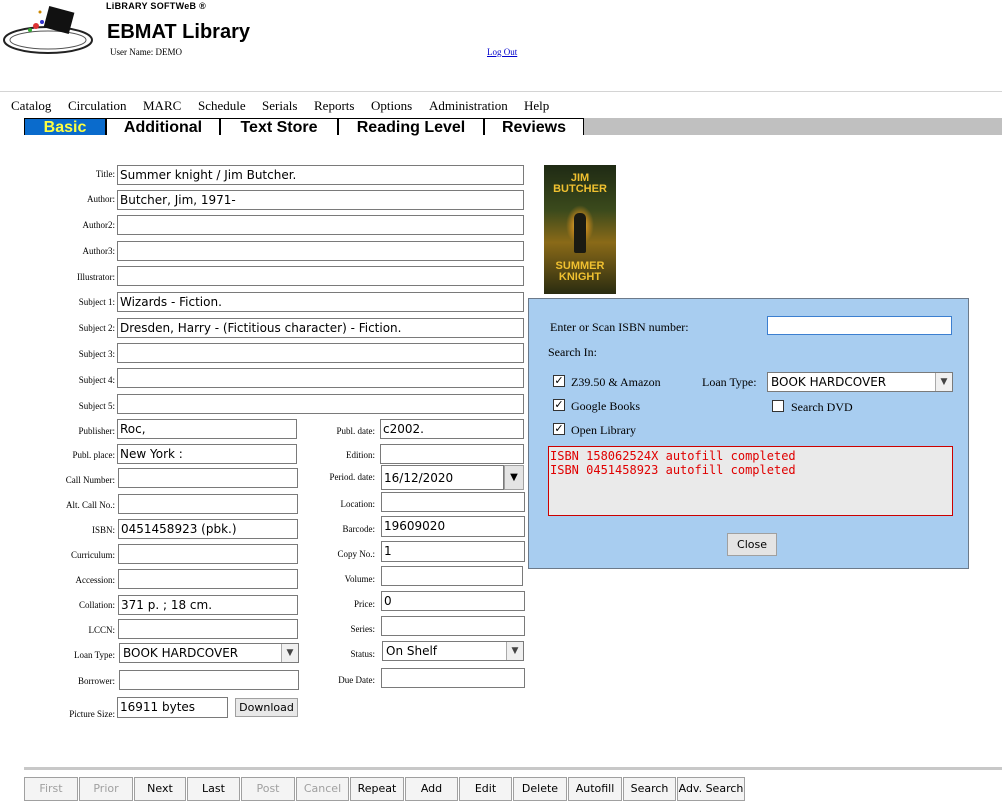 This screenshot has width=1002, height=801. Describe the element at coordinates (101, 630) in the screenshot. I see `lccn-label: LCCN:` at that location.